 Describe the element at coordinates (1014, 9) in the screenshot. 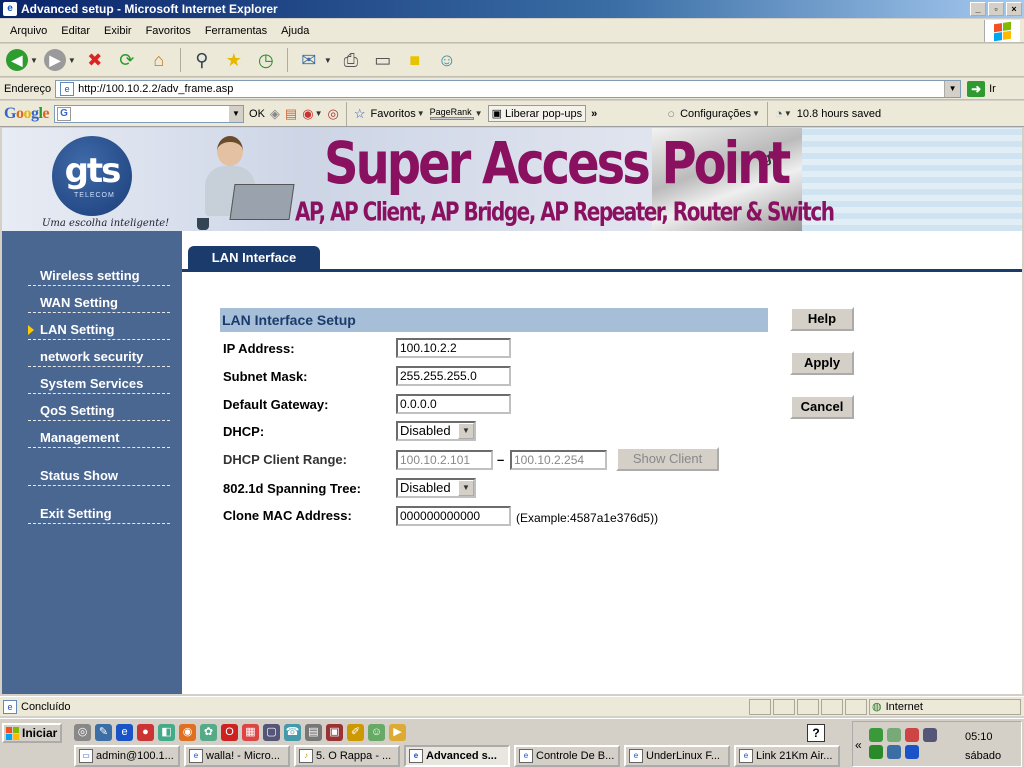

I see `close-button: ×` at that location.